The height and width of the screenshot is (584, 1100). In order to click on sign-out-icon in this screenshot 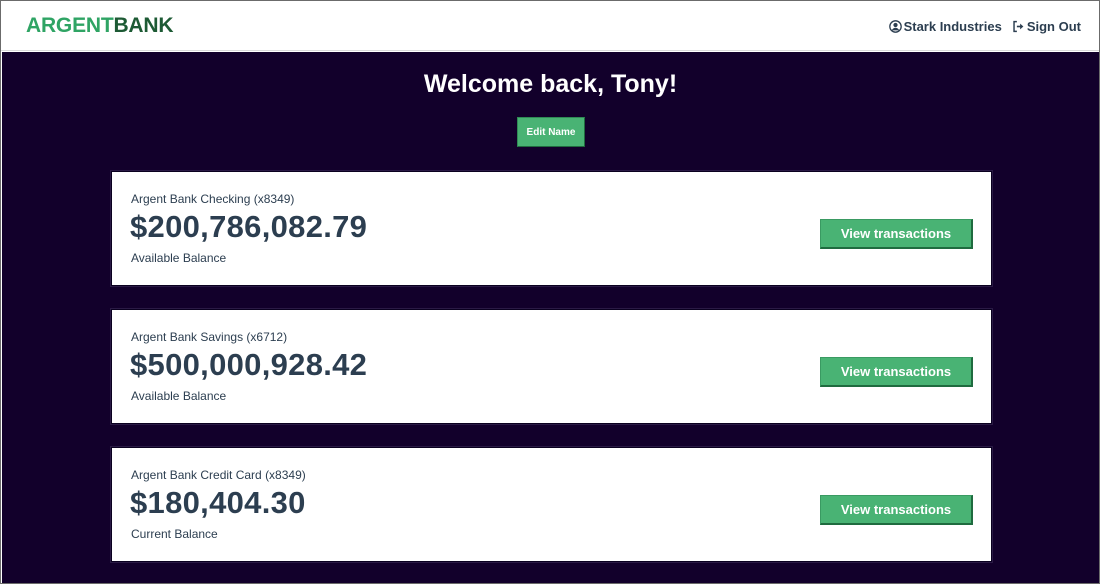, I will do `click(1018, 26)`.